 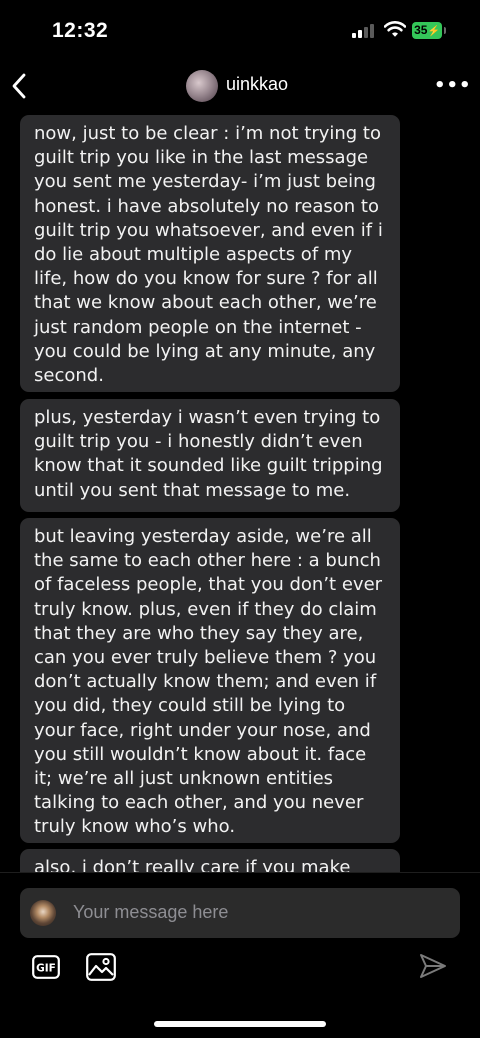 I want to click on more-options-button: •••, so click(x=453, y=85).